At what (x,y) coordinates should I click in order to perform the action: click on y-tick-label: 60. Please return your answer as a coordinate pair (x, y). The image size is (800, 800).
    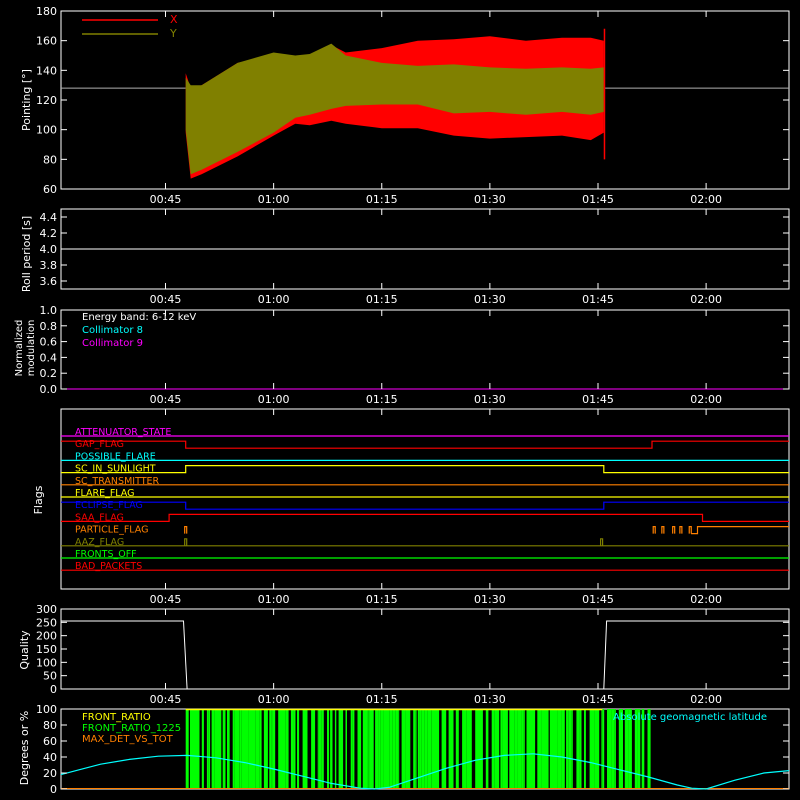
    Looking at the image, I should click on (50, 741).